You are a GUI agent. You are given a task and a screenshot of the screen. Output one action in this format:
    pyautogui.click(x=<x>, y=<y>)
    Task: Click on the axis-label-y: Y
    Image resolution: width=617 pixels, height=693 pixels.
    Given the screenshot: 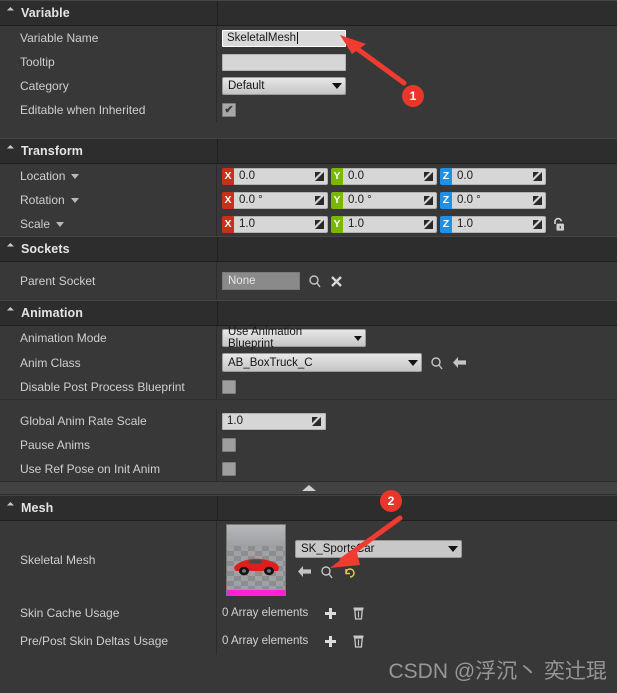 What is the action you would take?
    pyautogui.click(x=337, y=224)
    